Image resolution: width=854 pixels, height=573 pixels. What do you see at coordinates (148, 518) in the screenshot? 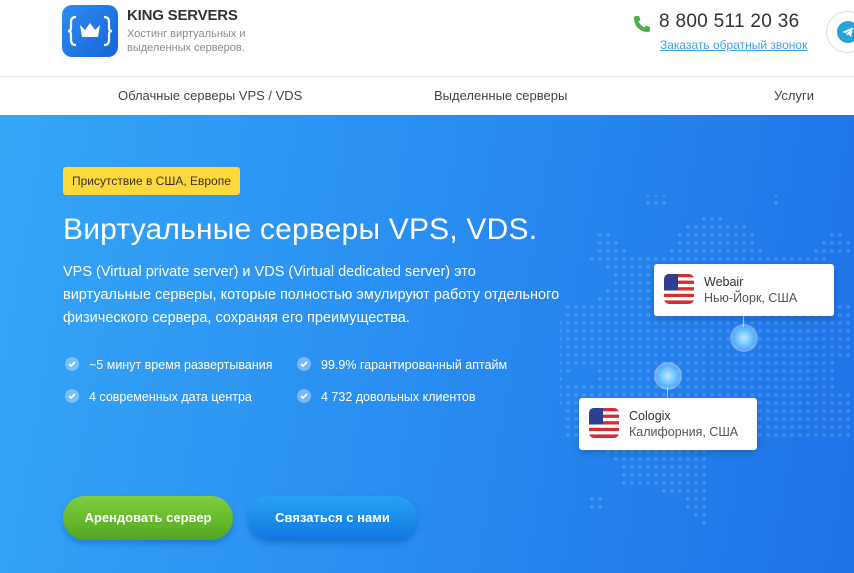
I see `rent-server-button: Арендовать сервер` at bounding box center [148, 518].